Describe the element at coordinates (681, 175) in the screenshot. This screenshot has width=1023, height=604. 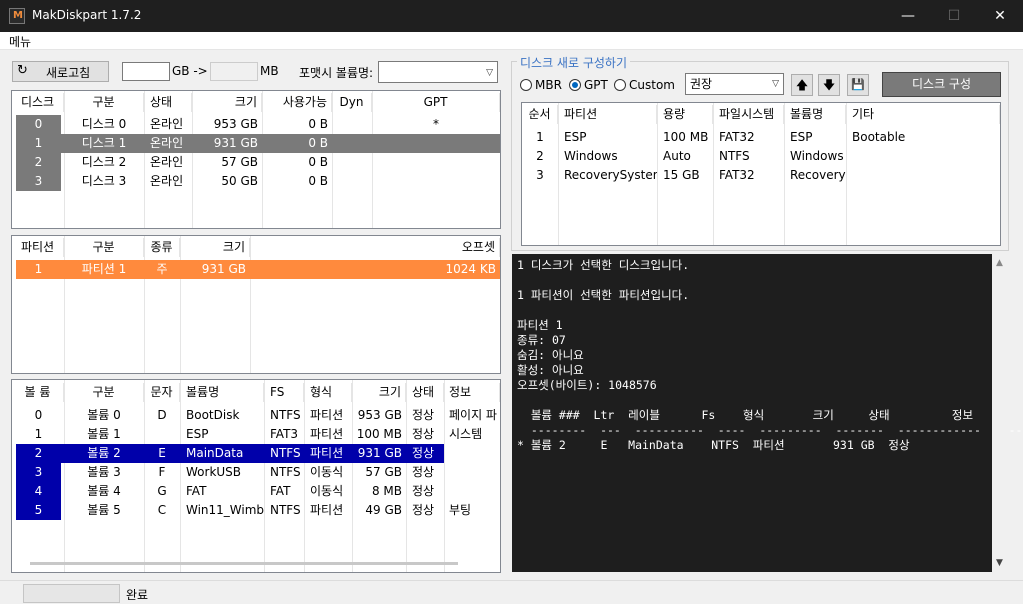
I see `reconfig-size: 15 GB` at that location.